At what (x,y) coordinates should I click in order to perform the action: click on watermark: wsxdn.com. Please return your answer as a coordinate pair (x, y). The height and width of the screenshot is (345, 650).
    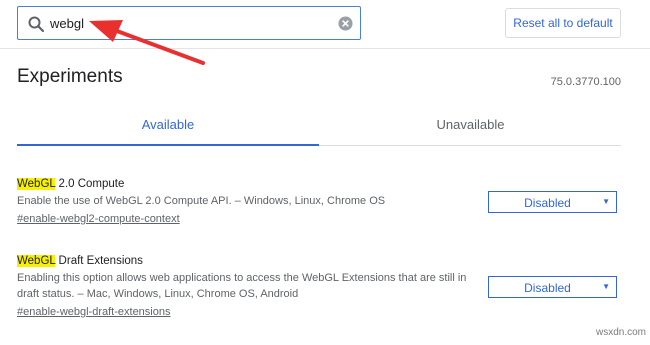
    Looking at the image, I should click on (620, 332).